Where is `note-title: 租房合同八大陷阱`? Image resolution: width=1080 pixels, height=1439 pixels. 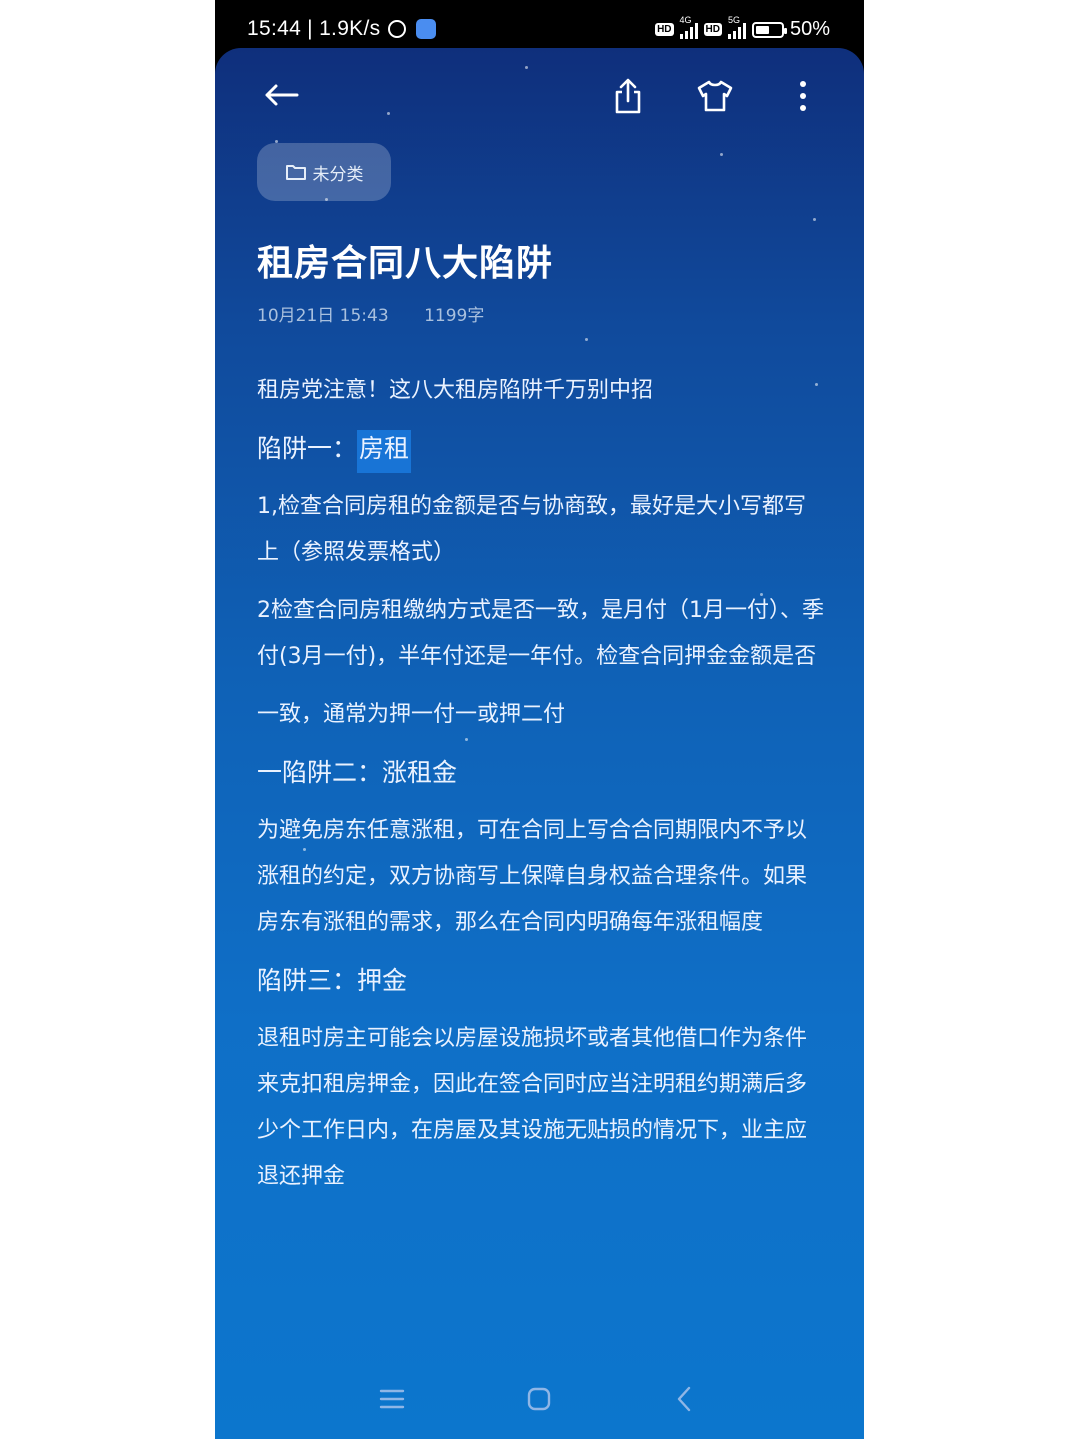
note-title: 租房合同八大陷阱 is located at coordinates (405, 260).